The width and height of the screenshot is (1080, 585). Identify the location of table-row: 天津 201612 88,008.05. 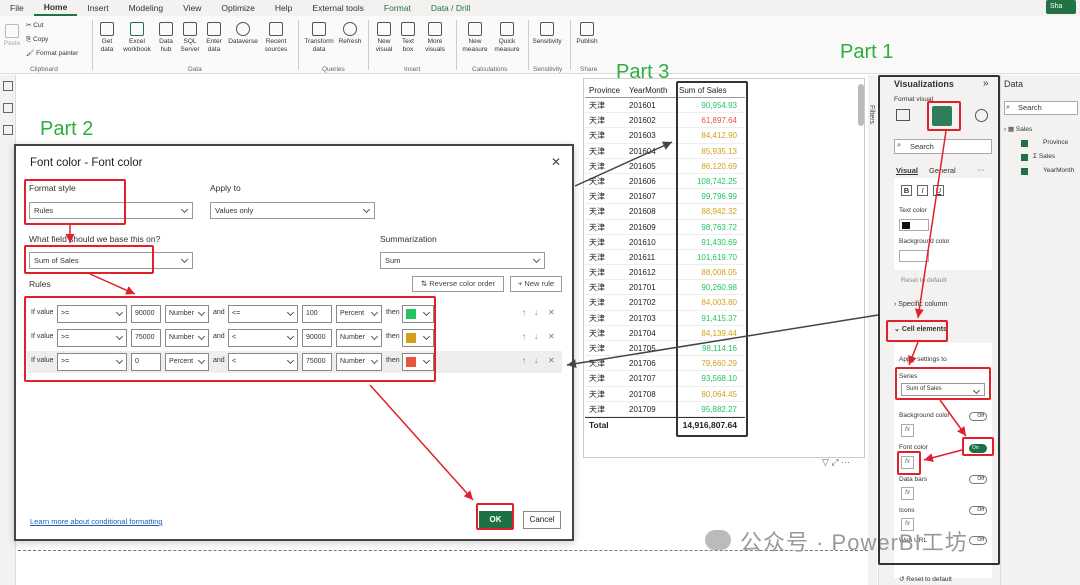
(665, 273).